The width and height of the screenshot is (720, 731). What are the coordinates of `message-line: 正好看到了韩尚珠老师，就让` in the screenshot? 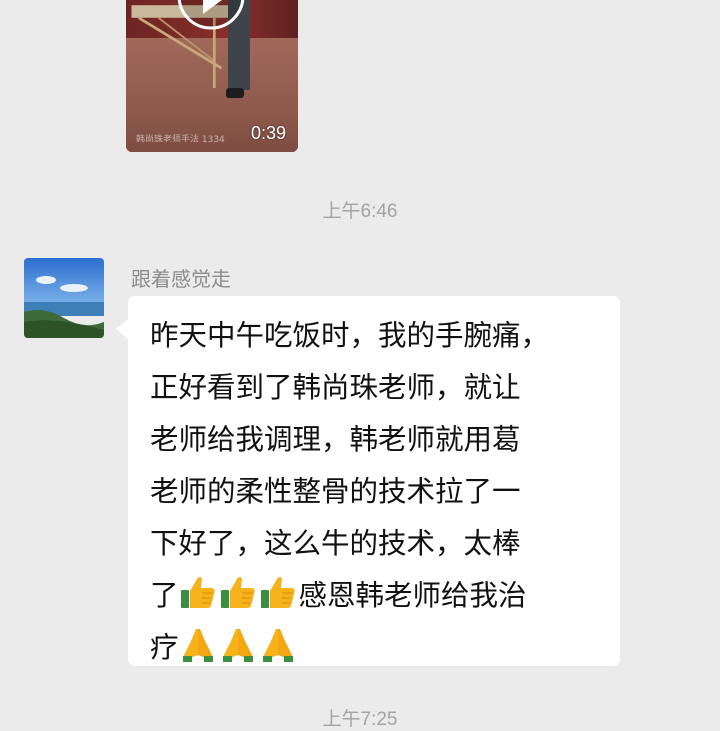 It's located at (335, 387).